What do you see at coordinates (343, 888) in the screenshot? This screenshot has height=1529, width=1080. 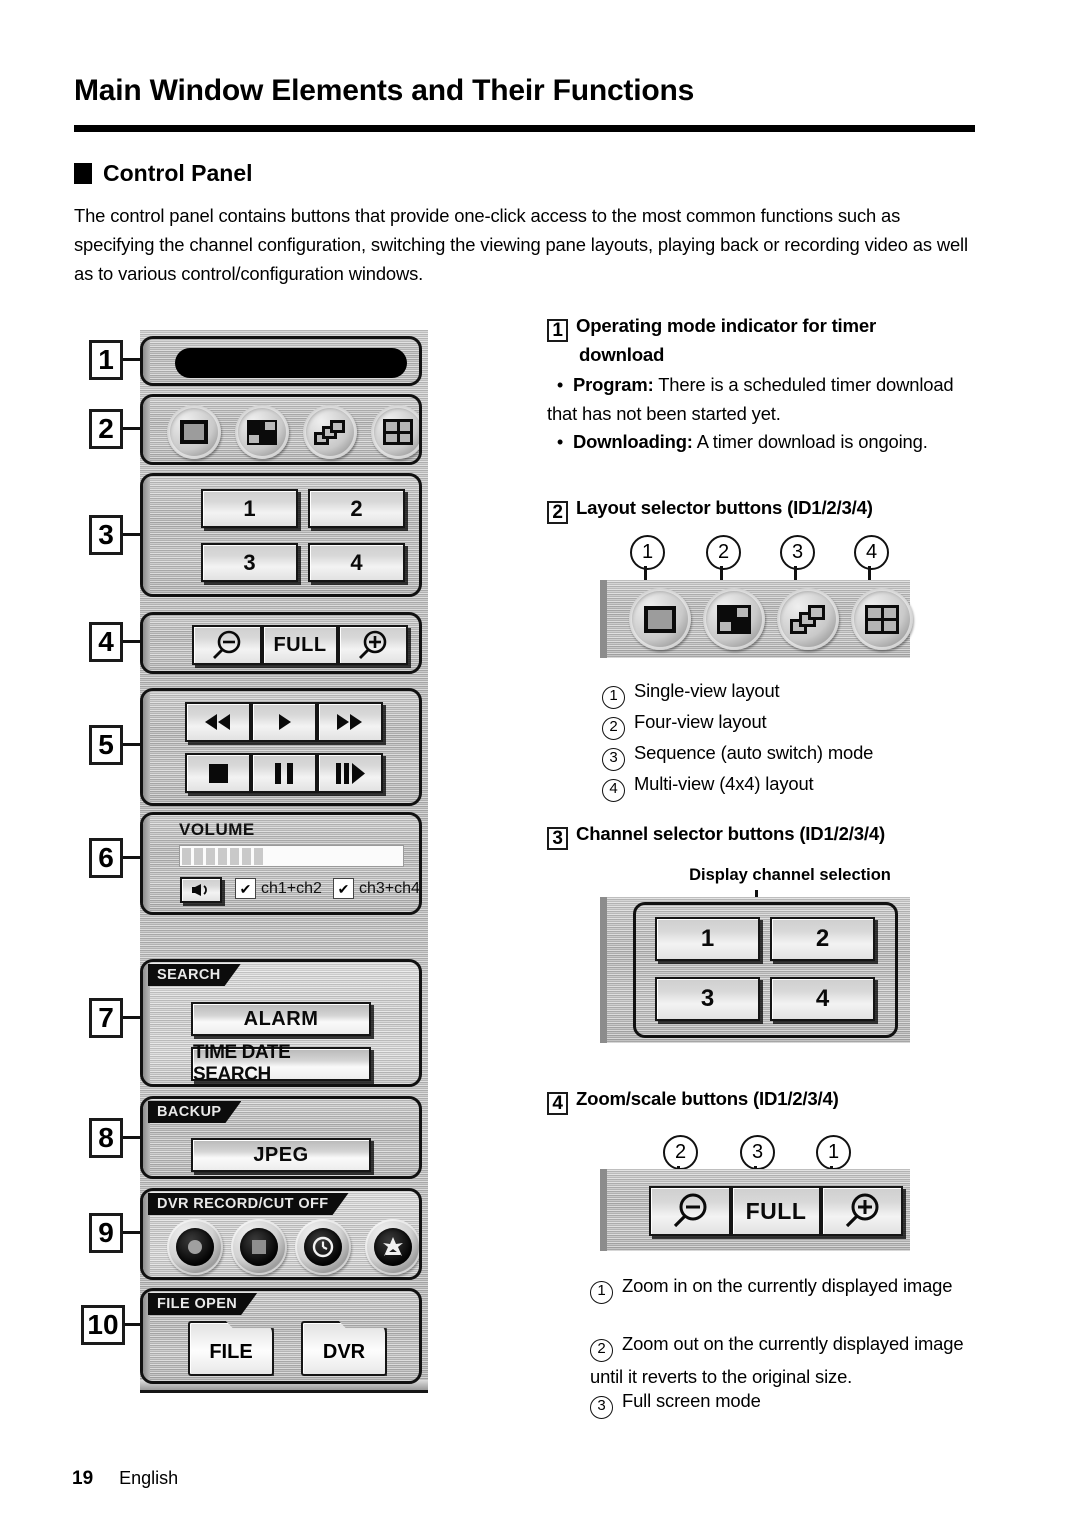 I see `checkbox-ch3ch4-box: ✔` at bounding box center [343, 888].